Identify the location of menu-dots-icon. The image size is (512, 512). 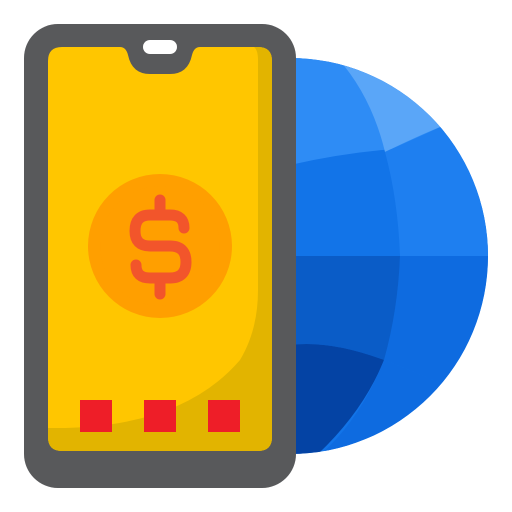
(160, 416).